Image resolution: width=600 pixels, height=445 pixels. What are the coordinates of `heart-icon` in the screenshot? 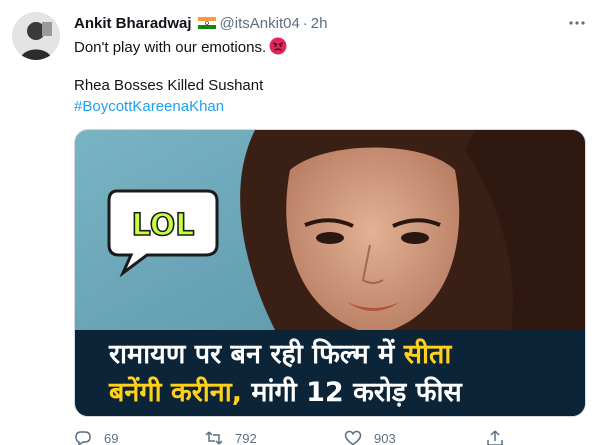 It's located at (353, 437).